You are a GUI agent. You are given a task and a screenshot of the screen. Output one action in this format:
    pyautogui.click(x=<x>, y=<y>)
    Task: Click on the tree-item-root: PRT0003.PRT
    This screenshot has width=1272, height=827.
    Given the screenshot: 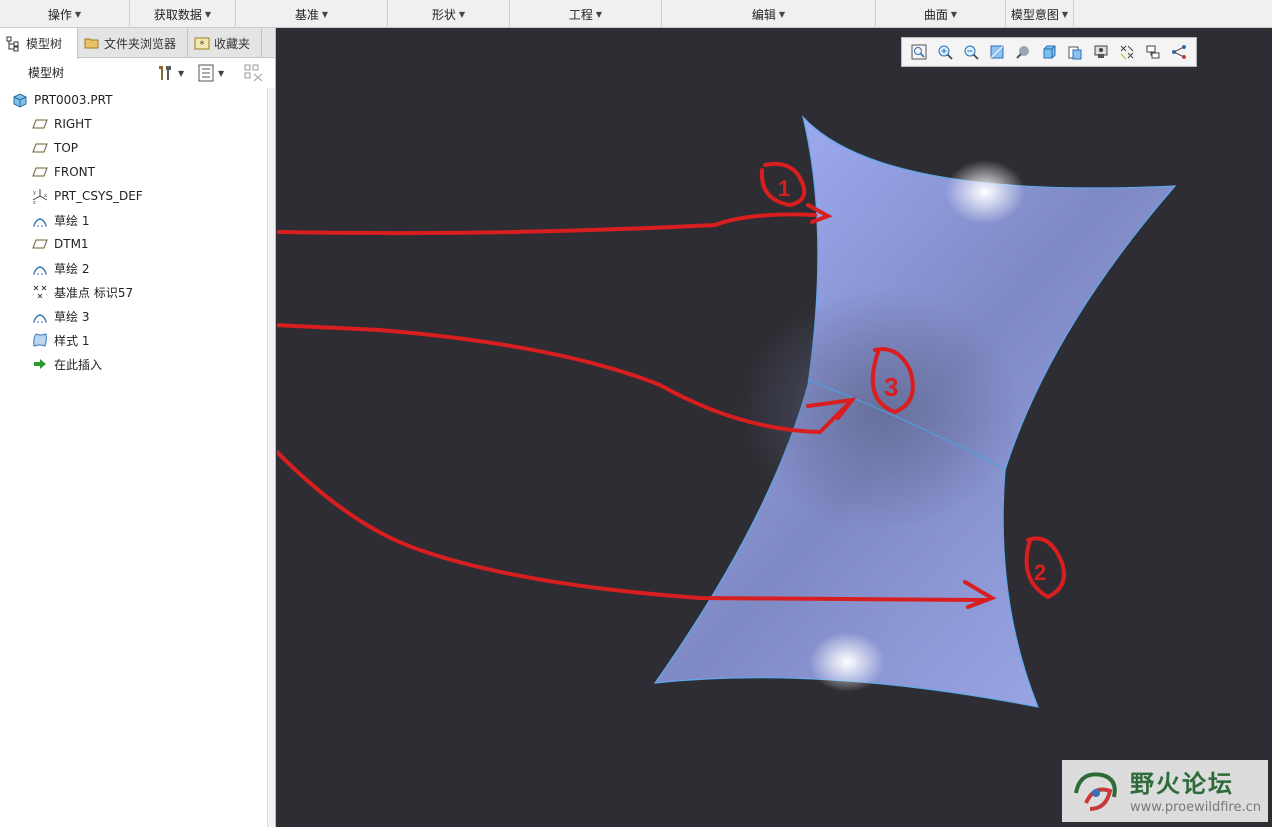 What is the action you would take?
    pyautogui.click(x=134, y=100)
    